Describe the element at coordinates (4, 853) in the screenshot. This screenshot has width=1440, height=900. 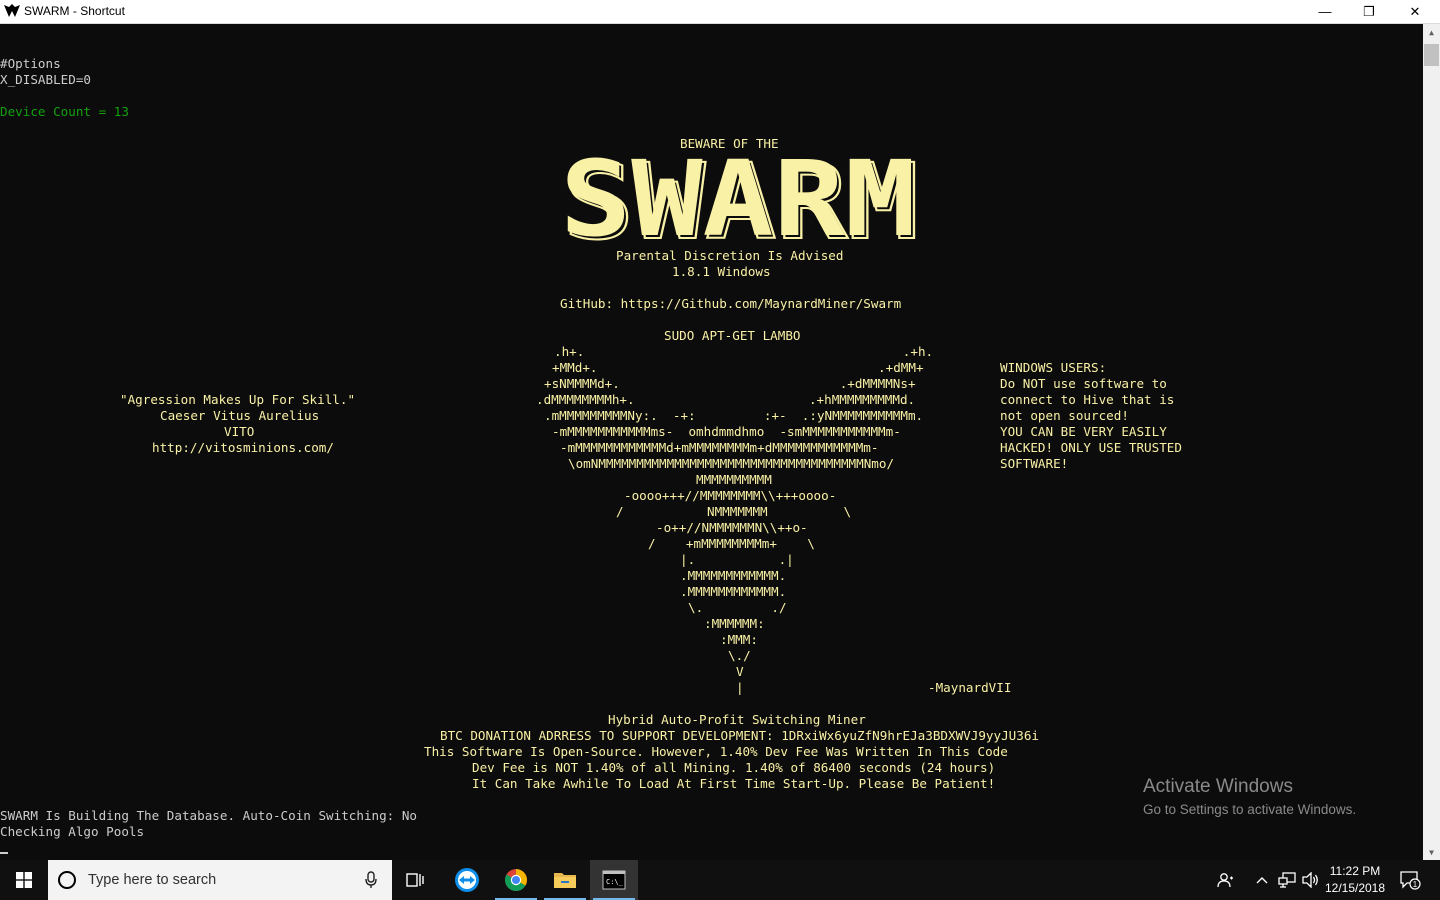
I see `console-cursor` at that location.